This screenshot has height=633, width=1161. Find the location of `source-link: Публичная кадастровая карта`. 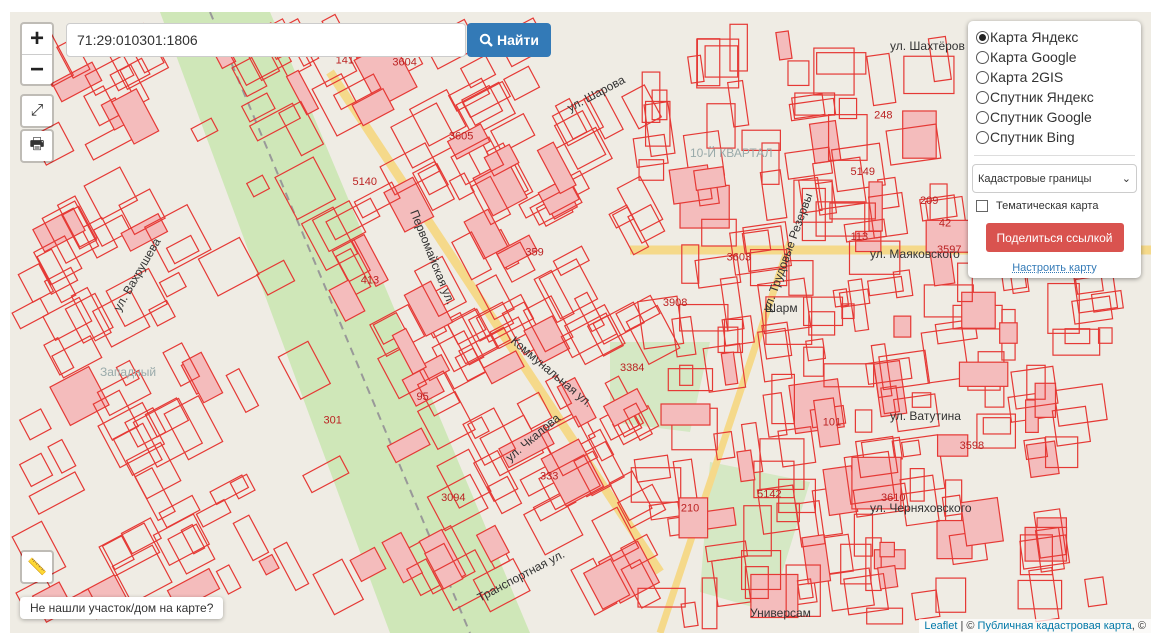

source-link: Публичная кадастровая карта is located at coordinates (1055, 626).